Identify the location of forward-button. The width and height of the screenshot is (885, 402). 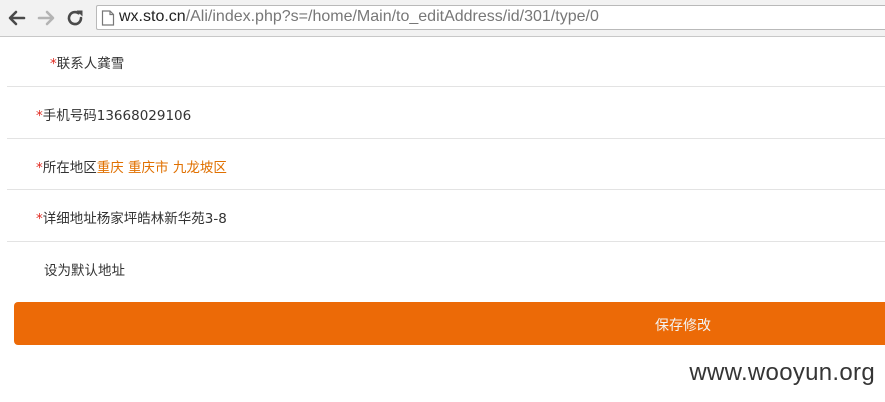
(46, 18).